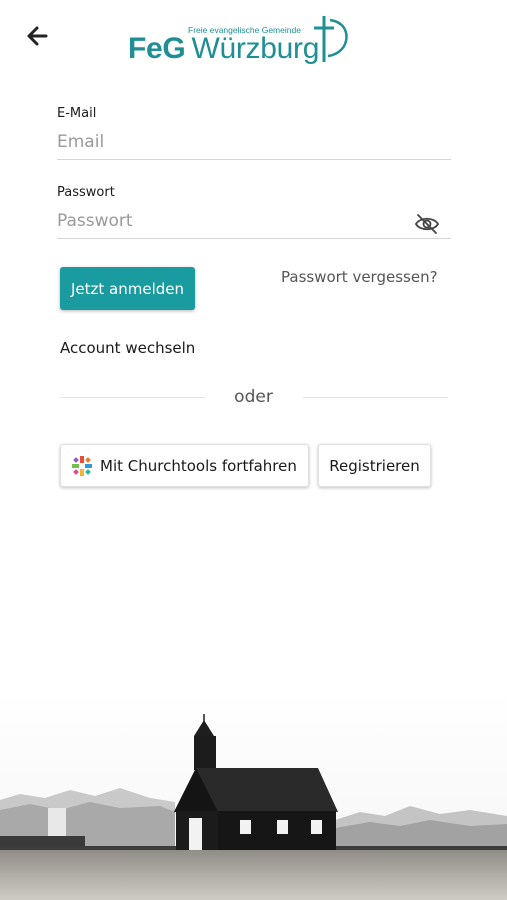  What do you see at coordinates (157, 48) in the screenshot?
I see `logo-feg: FeG` at bounding box center [157, 48].